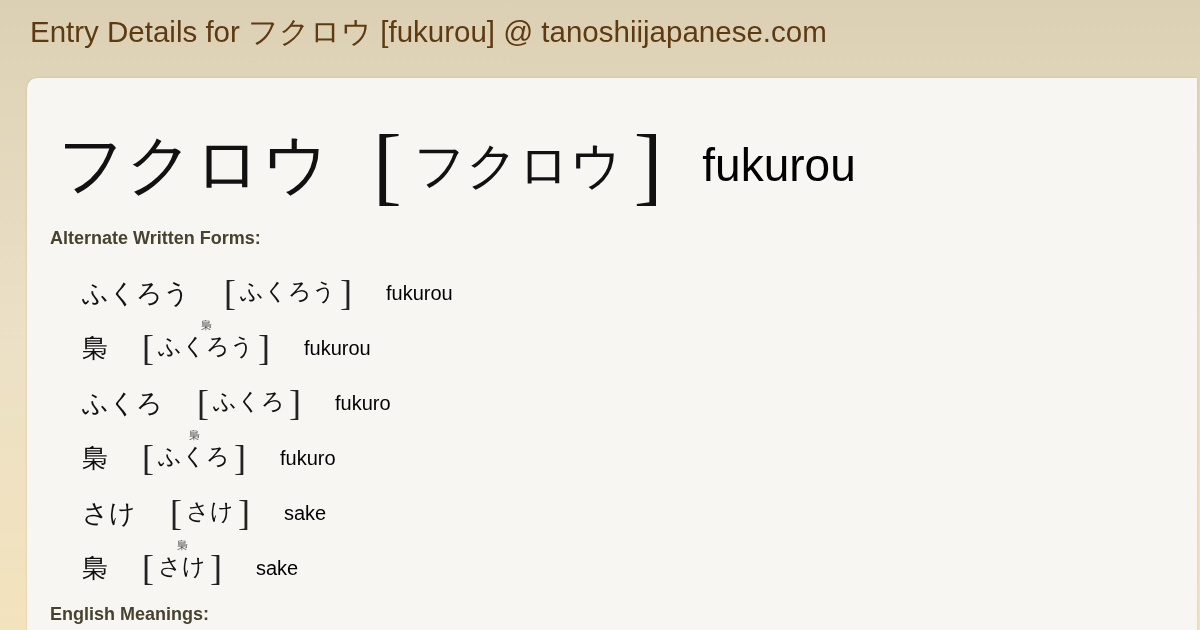  I want to click on page-title: Entry Details for フクロウ [fukurou] @ tanoshiijapanese.com, so click(428, 31).